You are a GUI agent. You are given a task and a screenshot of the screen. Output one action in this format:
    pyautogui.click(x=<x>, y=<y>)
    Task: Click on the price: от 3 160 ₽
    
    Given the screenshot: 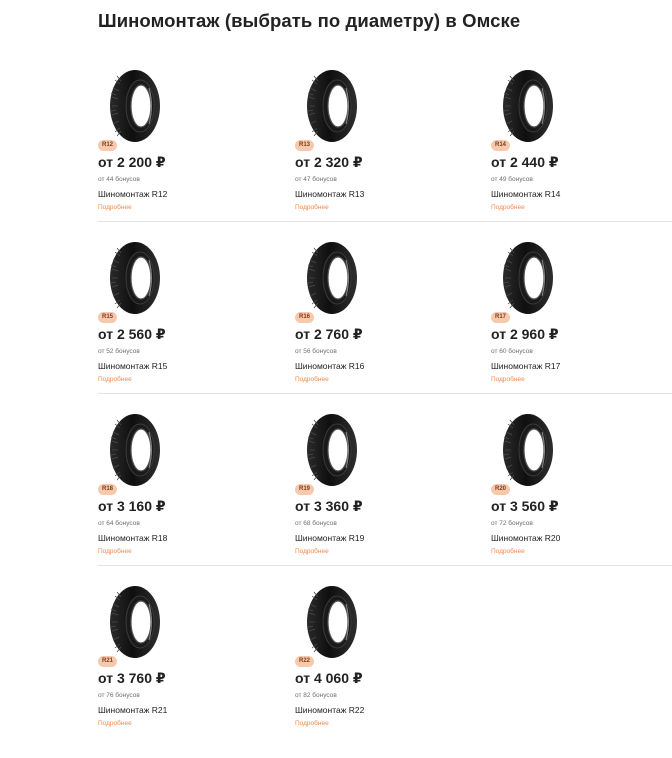 What is the action you would take?
    pyautogui.click(x=132, y=506)
    